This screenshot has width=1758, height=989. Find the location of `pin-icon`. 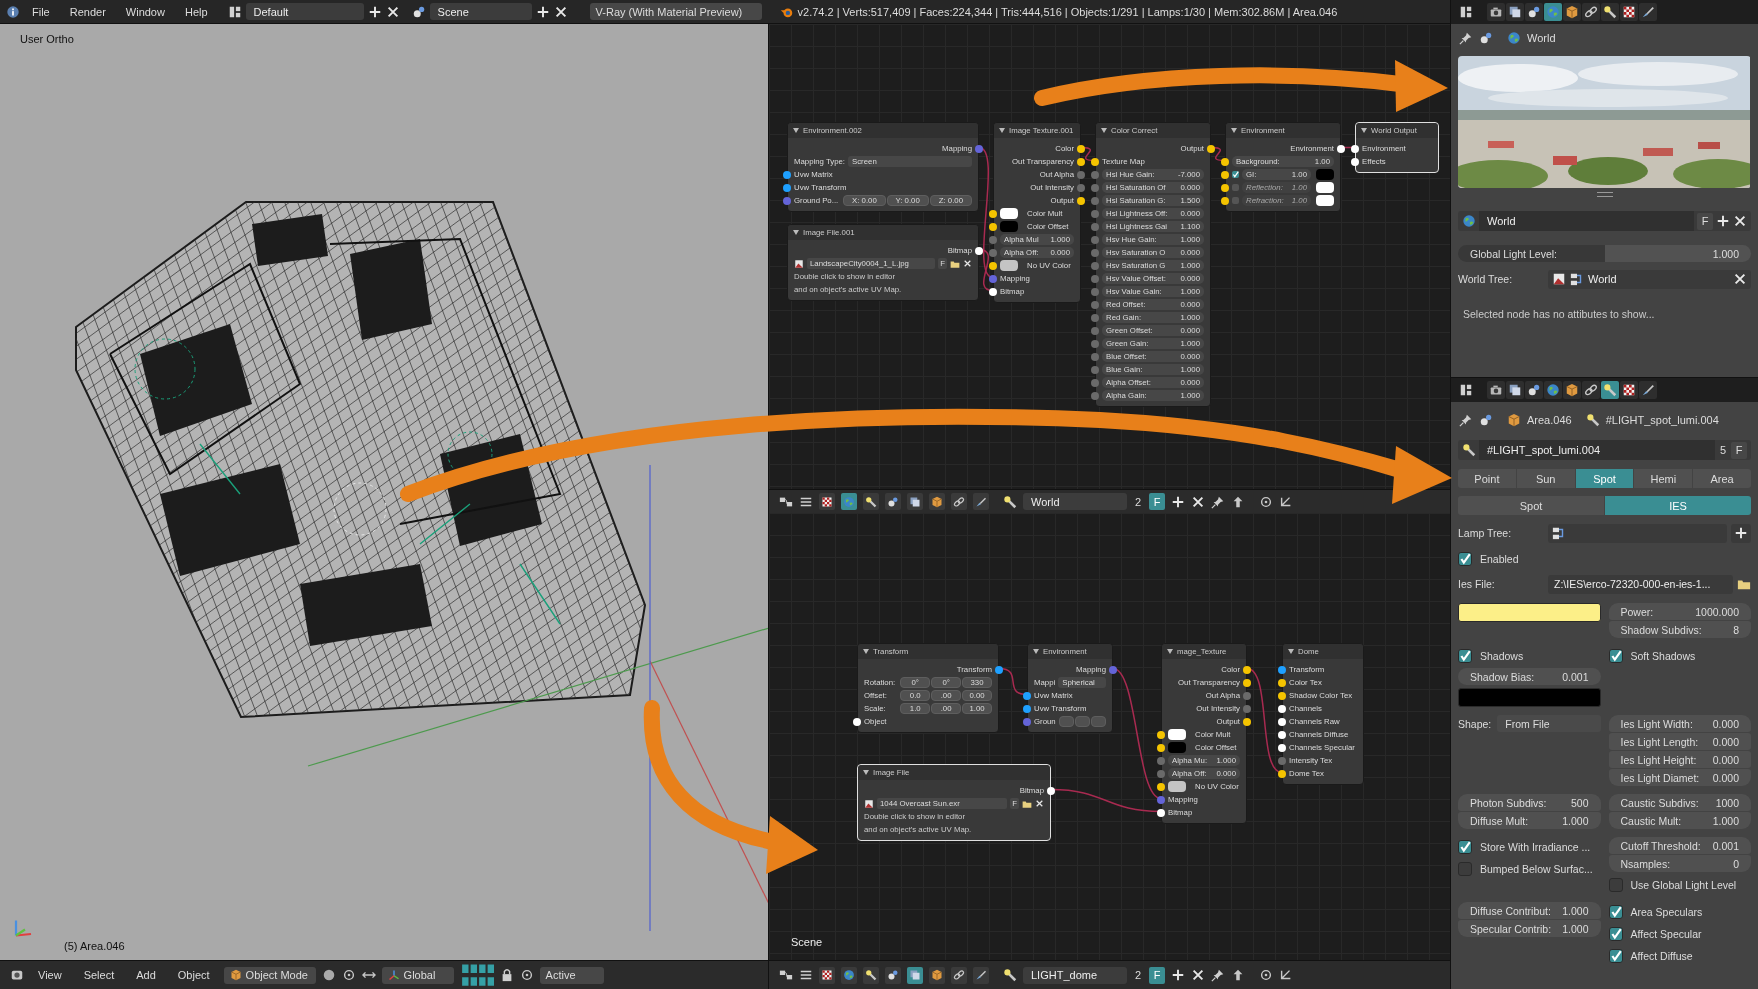

pin-icon is located at coordinates (1466, 38).